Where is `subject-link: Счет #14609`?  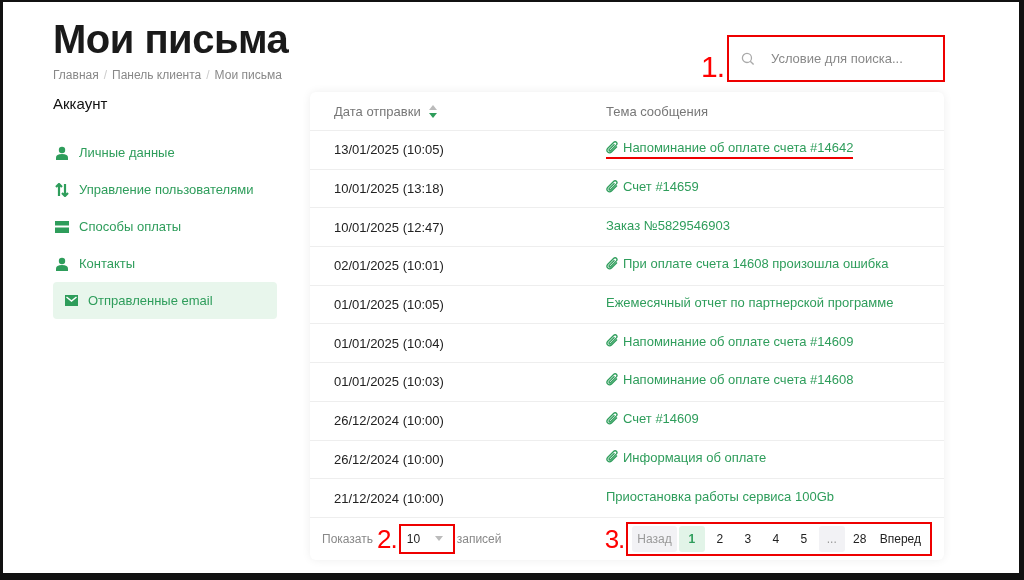 subject-link: Счет #14609 is located at coordinates (652, 421).